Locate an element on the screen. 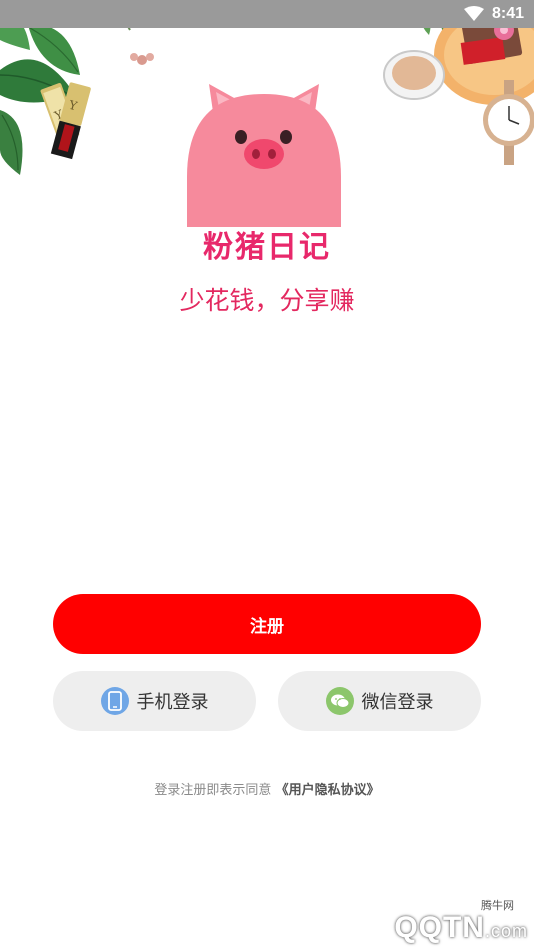  app-slogan: 少花钱，分享赚 is located at coordinates (267, 300).